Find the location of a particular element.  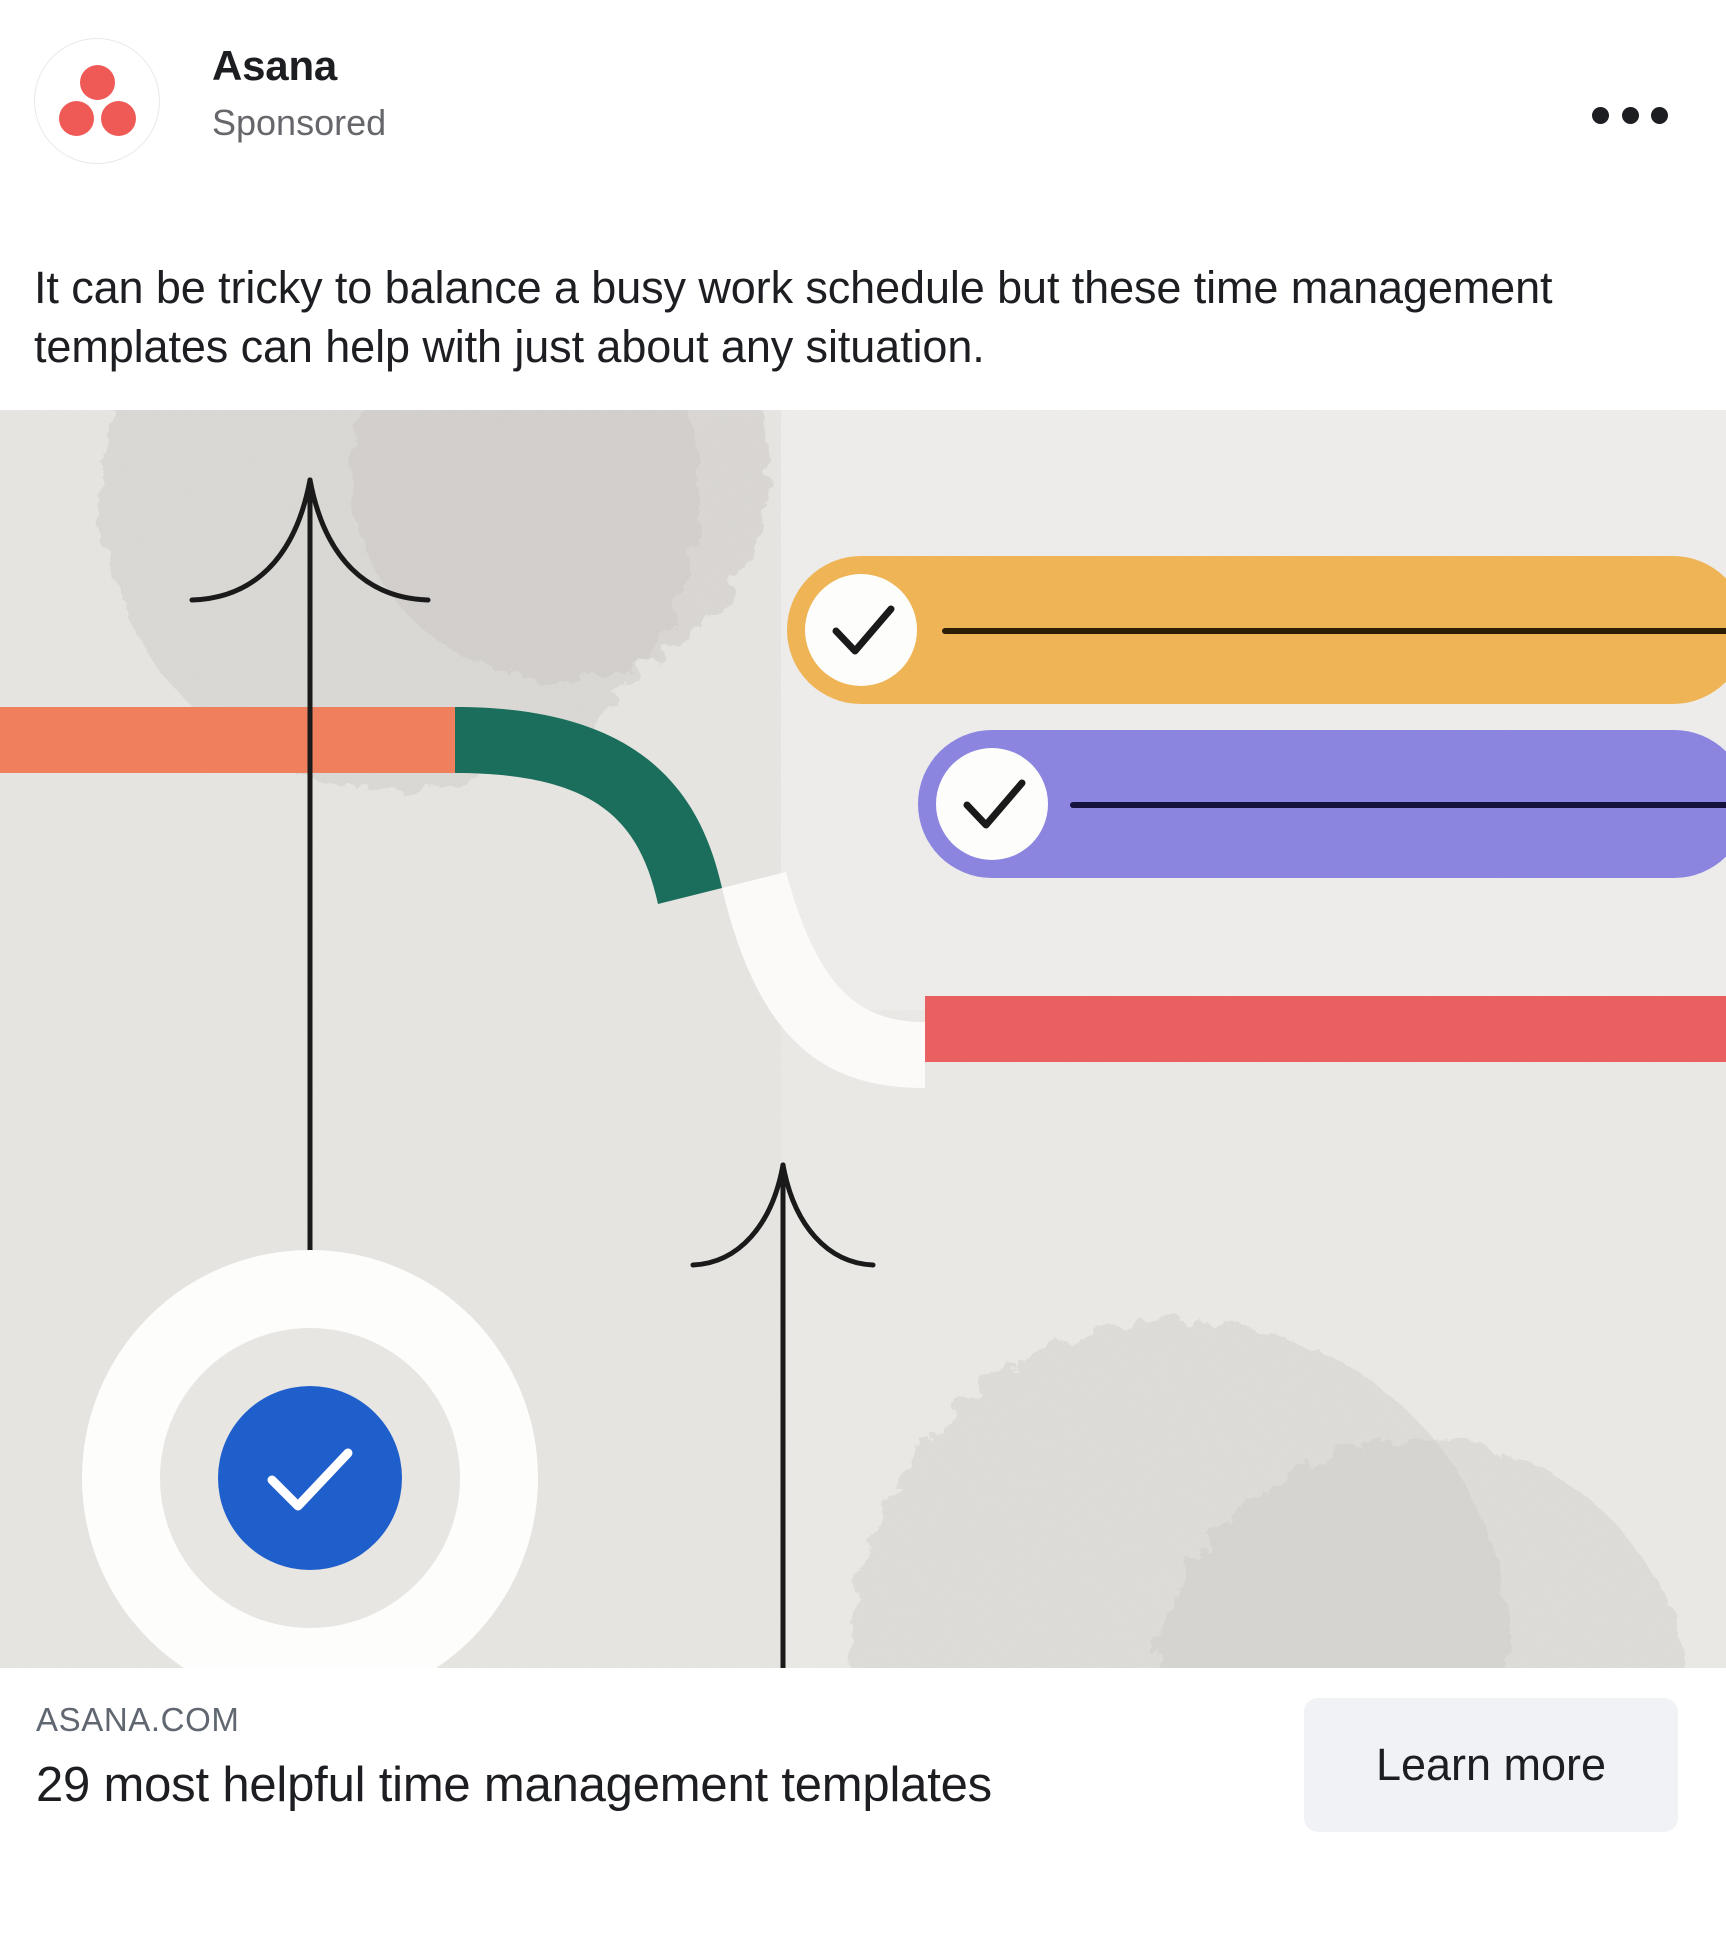

menu-dot-1-icon is located at coordinates (1600, 115).